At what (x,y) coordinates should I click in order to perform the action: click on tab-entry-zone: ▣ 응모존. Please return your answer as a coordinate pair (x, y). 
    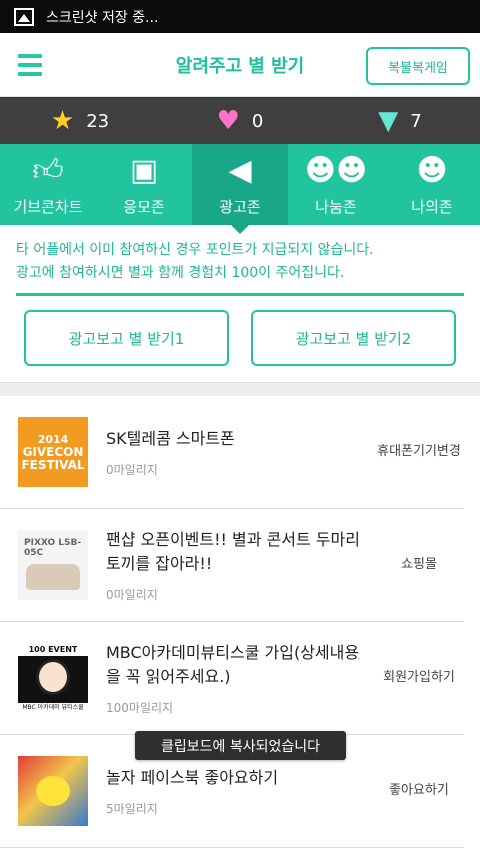
    Looking at the image, I should click on (144, 184).